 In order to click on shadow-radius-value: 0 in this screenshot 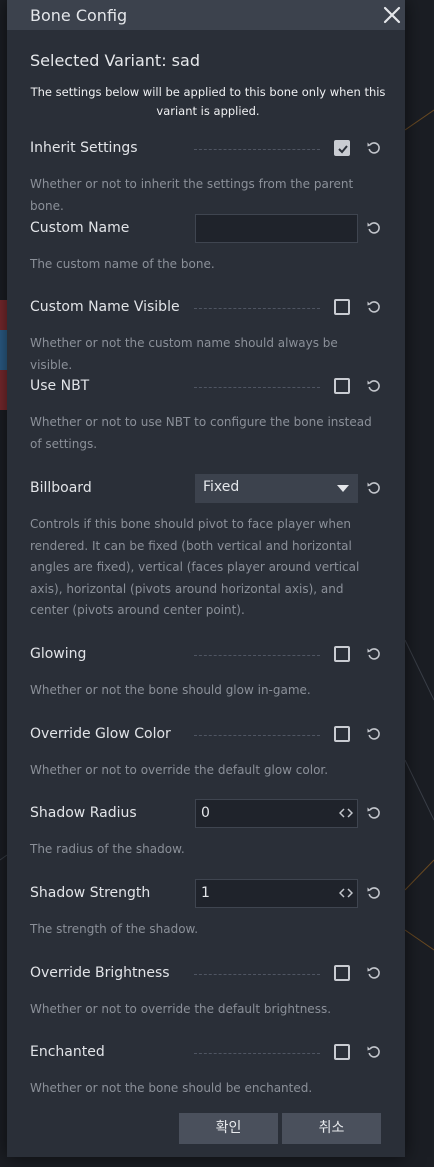, I will do `click(205, 813)`.